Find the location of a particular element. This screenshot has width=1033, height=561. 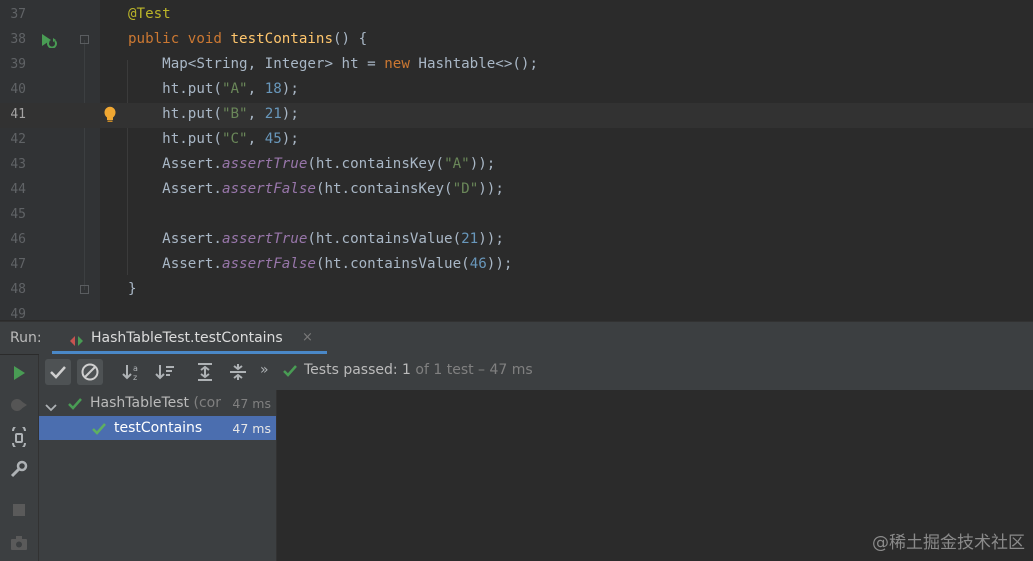

run-side-toolbar is located at coordinates (19, 458).